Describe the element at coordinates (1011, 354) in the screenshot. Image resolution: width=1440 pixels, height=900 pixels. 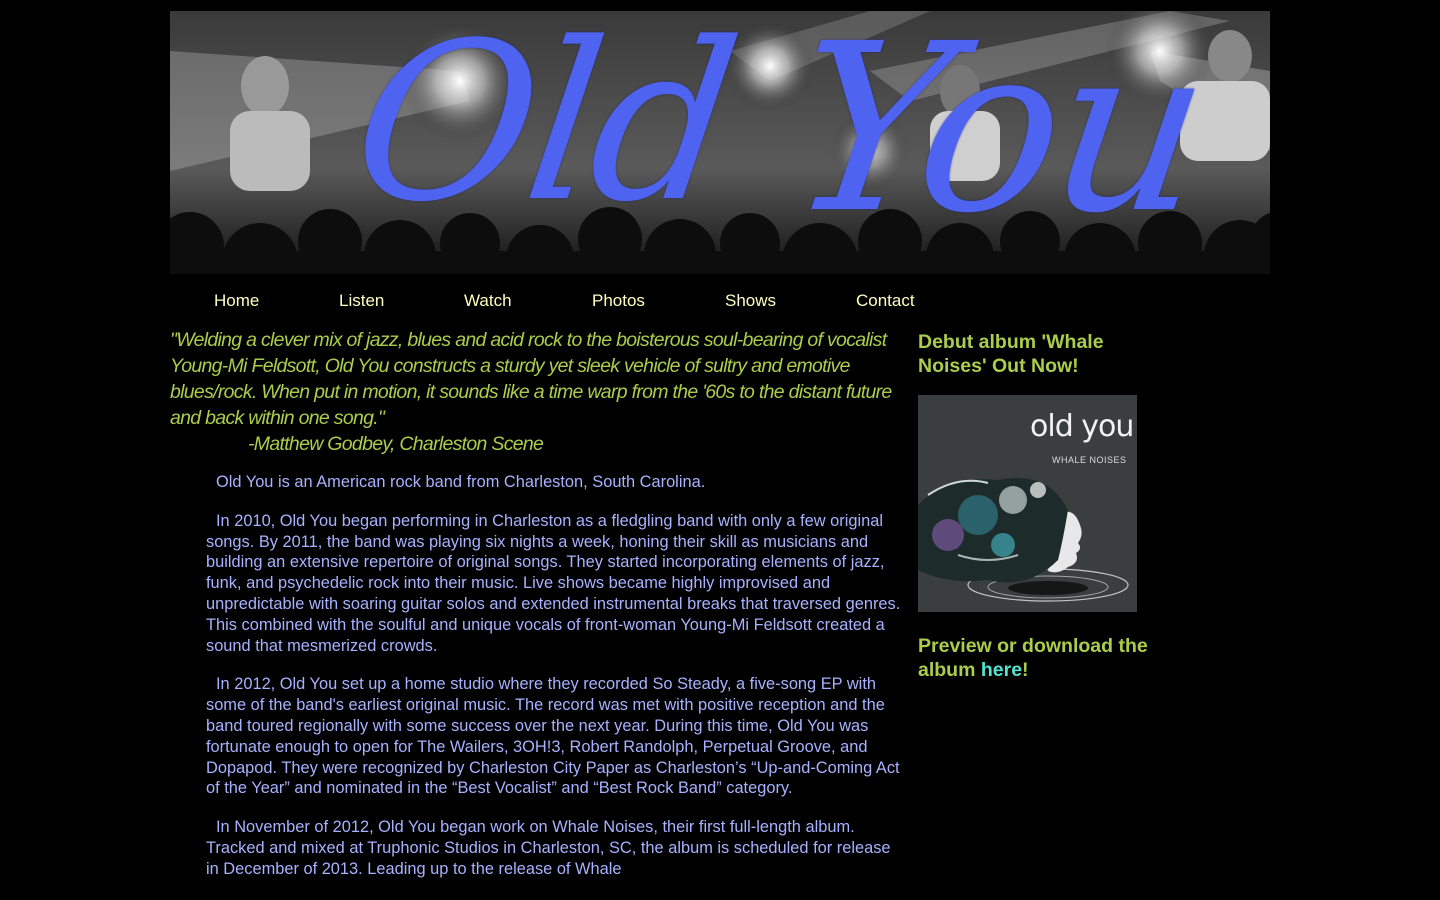
I see `album-announcement-heading: Debut album 'Whale Noises' Out Now!` at that location.